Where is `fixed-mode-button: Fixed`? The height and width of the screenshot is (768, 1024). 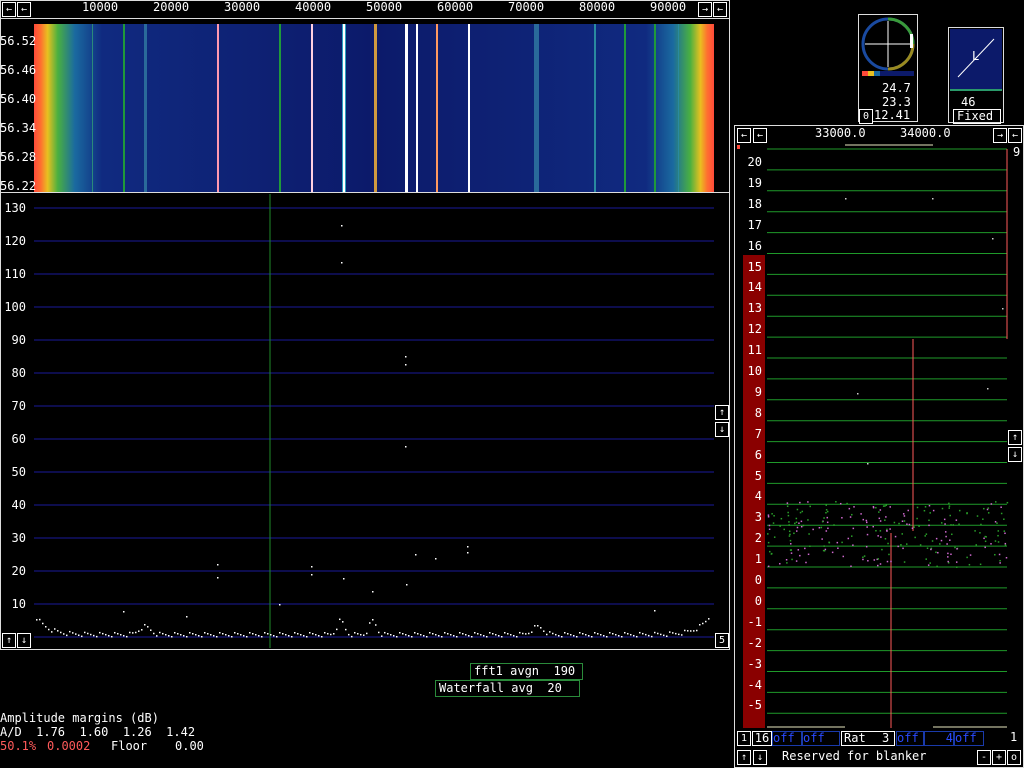
fixed-mode-button: Fixed is located at coordinates (977, 116).